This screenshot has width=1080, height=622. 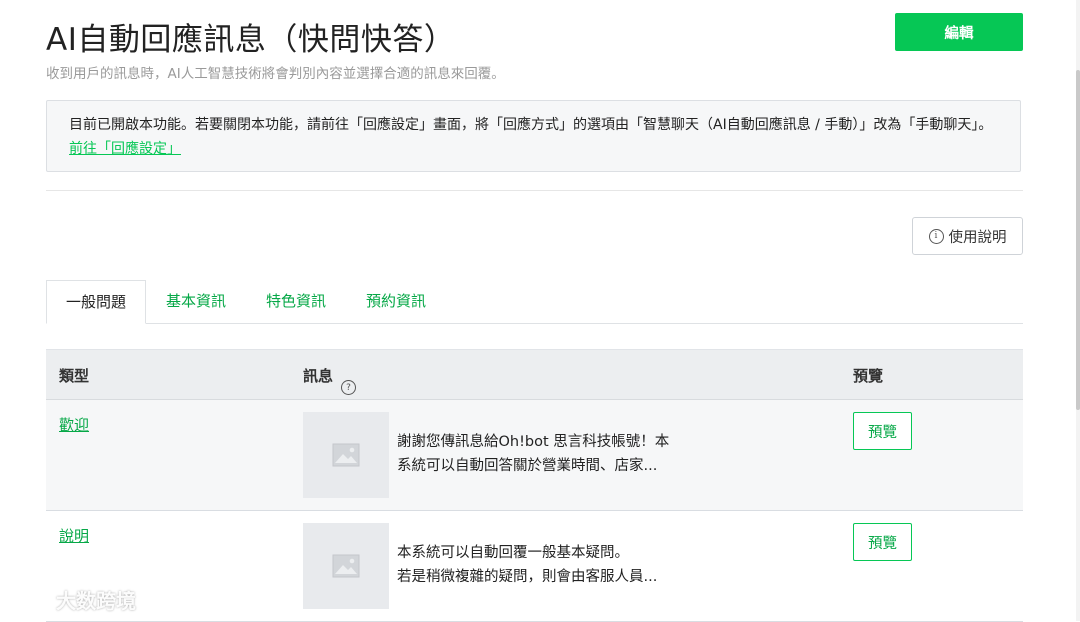 I want to click on tab-basic-info: 基本資訊, so click(x=196, y=301).